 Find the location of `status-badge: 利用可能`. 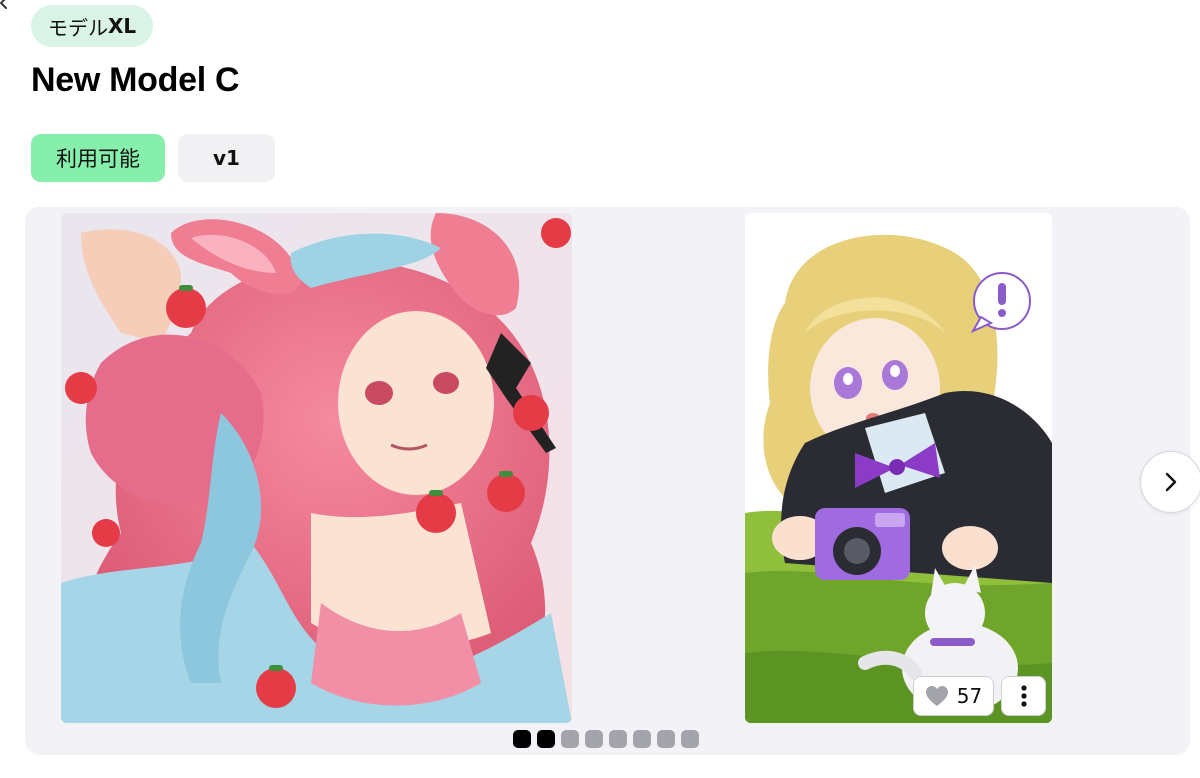

status-badge: 利用可能 is located at coordinates (98, 158).